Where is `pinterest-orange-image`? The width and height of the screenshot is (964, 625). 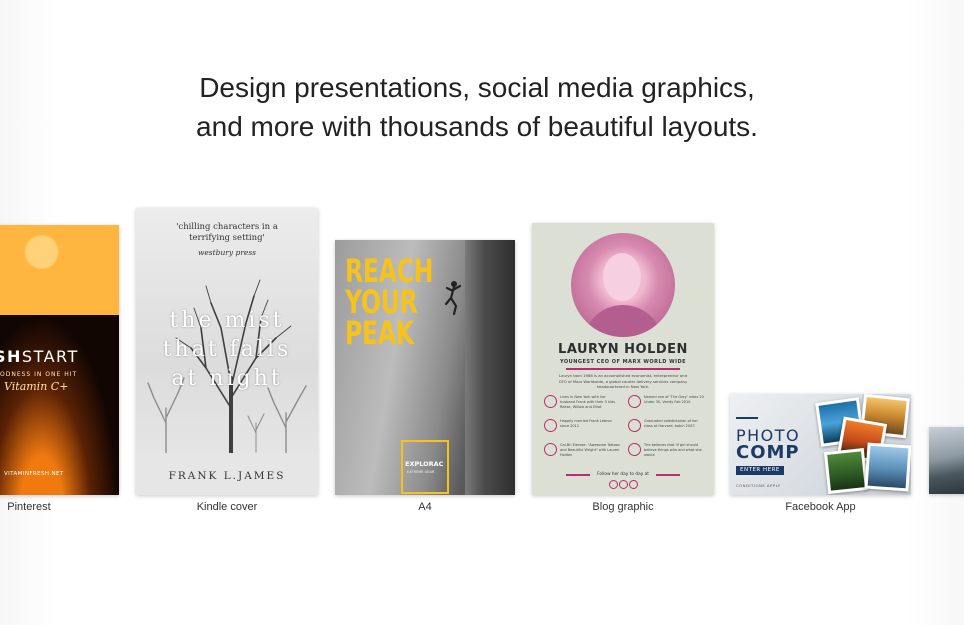 pinterest-orange-image is located at coordinates (59, 405).